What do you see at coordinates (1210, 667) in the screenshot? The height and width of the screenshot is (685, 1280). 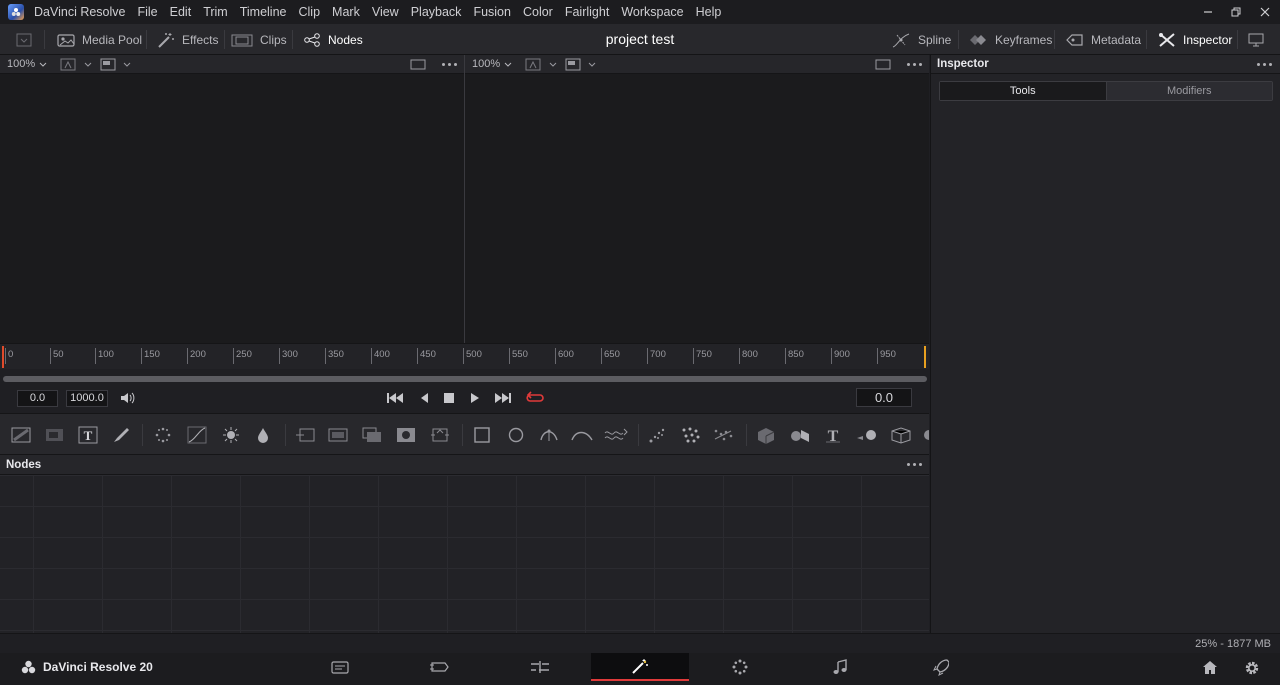 I see `home-icon` at bounding box center [1210, 667].